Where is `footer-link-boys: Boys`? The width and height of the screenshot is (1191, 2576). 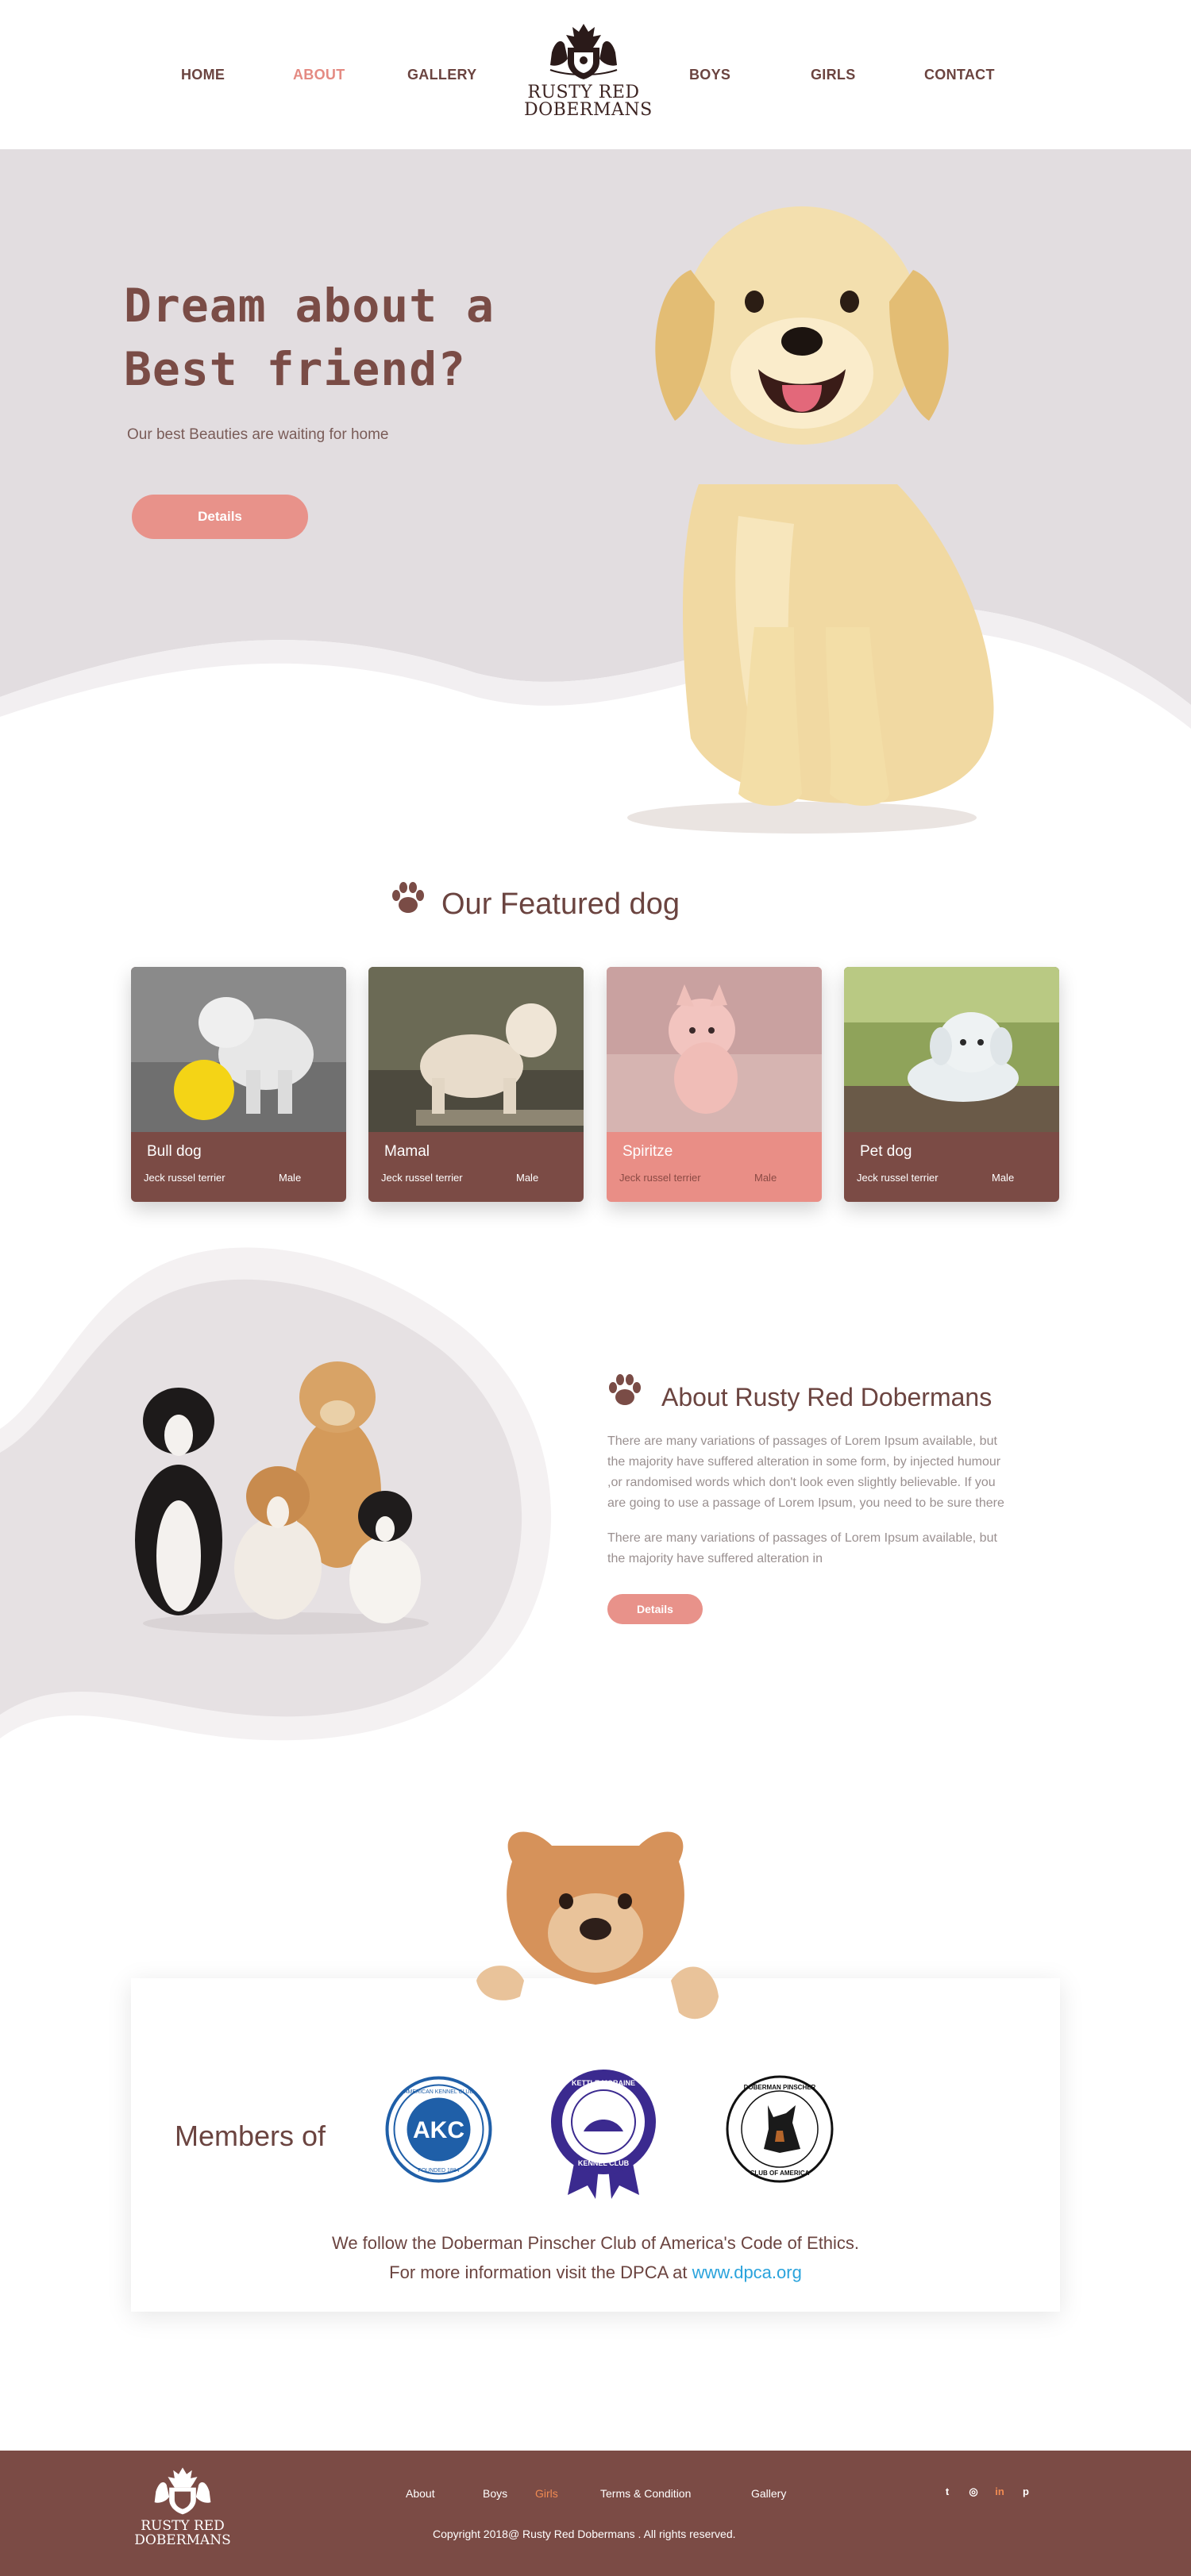
footer-link-boys: Boys is located at coordinates (495, 2493).